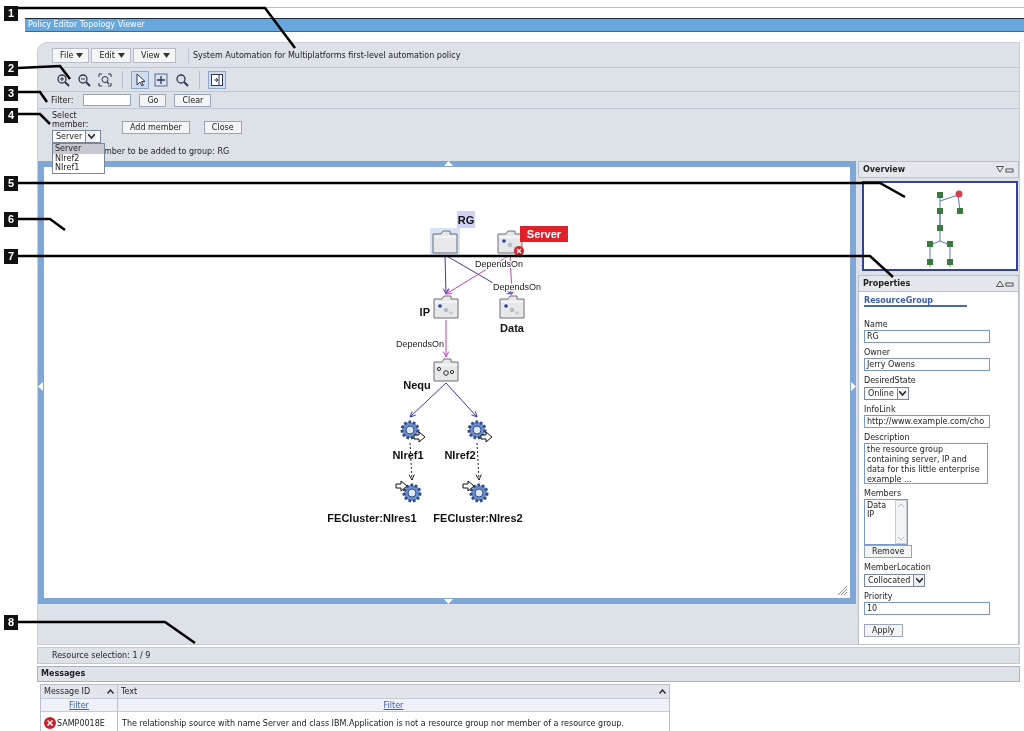 This screenshot has height=731, width=1024. What do you see at coordinates (154, 55) in the screenshot?
I see `menu-button: View` at bounding box center [154, 55].